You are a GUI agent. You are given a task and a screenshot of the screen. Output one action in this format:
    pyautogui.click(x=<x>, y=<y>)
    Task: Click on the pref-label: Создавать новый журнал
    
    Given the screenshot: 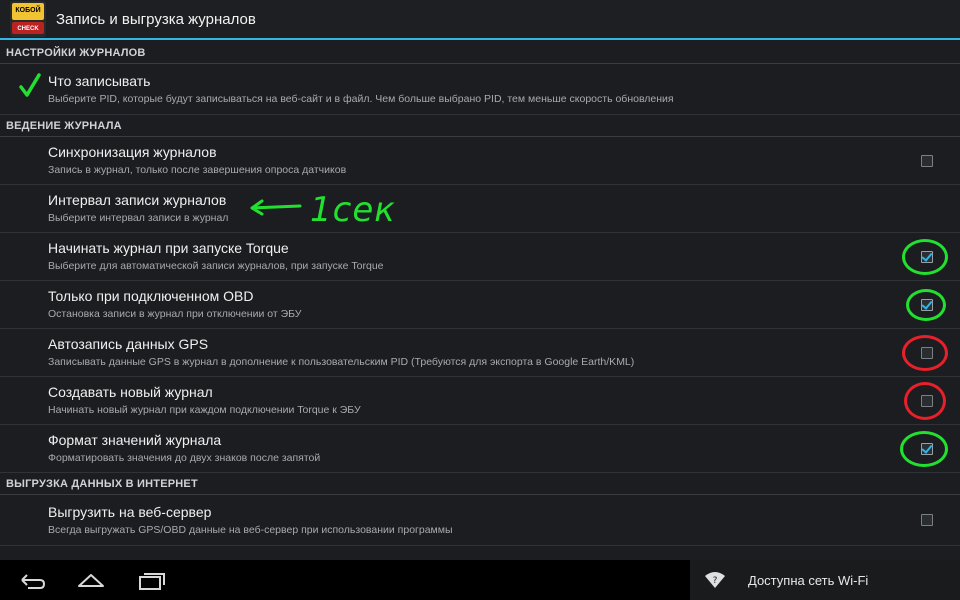 What is the action you would take?
    pyautogui.click(x=130, y=392)
    